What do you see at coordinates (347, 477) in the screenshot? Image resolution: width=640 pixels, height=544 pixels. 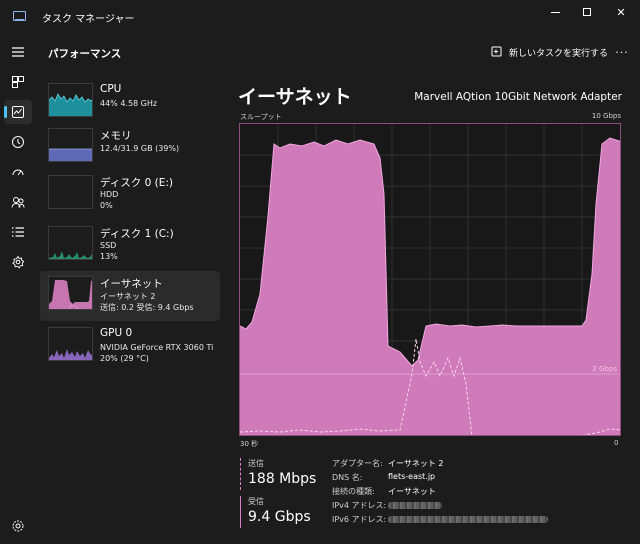 I see `property-key: DNS 名:` at bounding box center [347, 477].